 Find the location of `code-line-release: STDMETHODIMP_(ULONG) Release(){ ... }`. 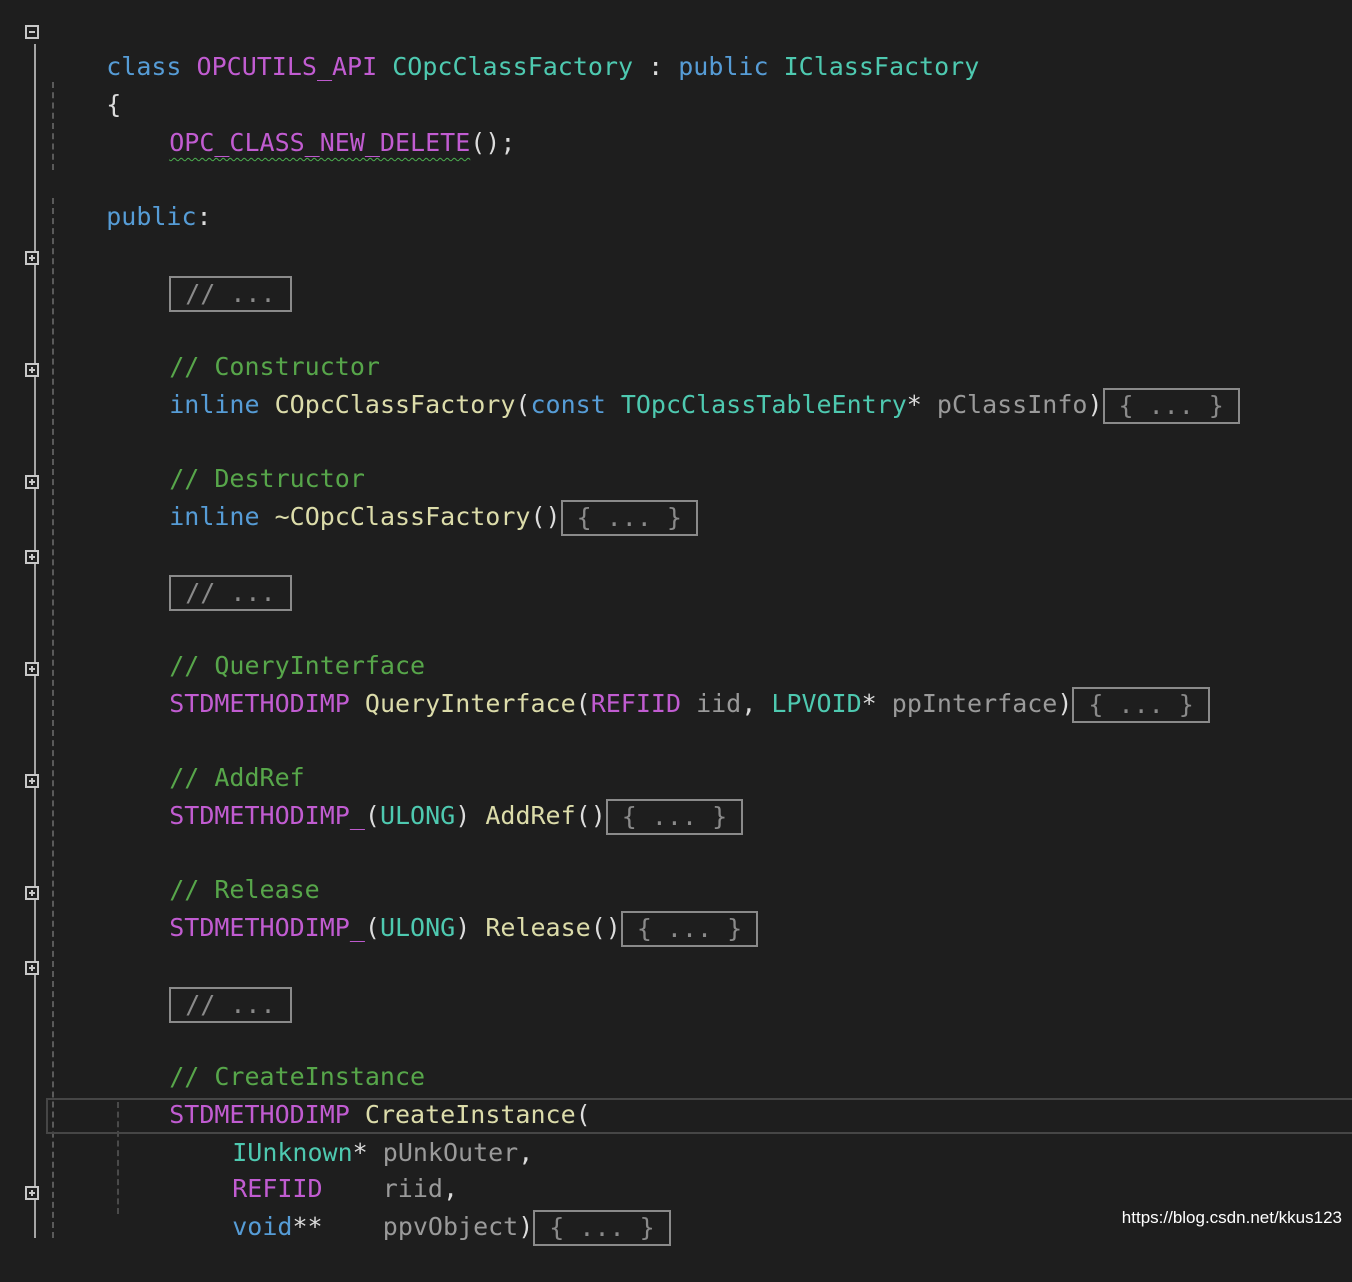

code-line-release: STDMETHODIMP_(ULONG) Release(){ ... } is located at coordinates (434, 910).